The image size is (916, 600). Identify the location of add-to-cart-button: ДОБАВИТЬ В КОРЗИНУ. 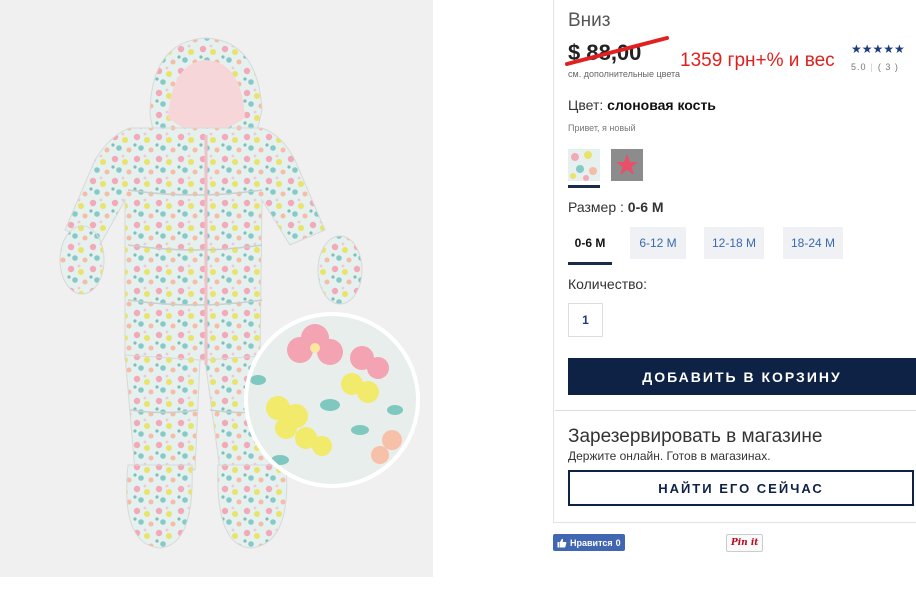
(742, 376).